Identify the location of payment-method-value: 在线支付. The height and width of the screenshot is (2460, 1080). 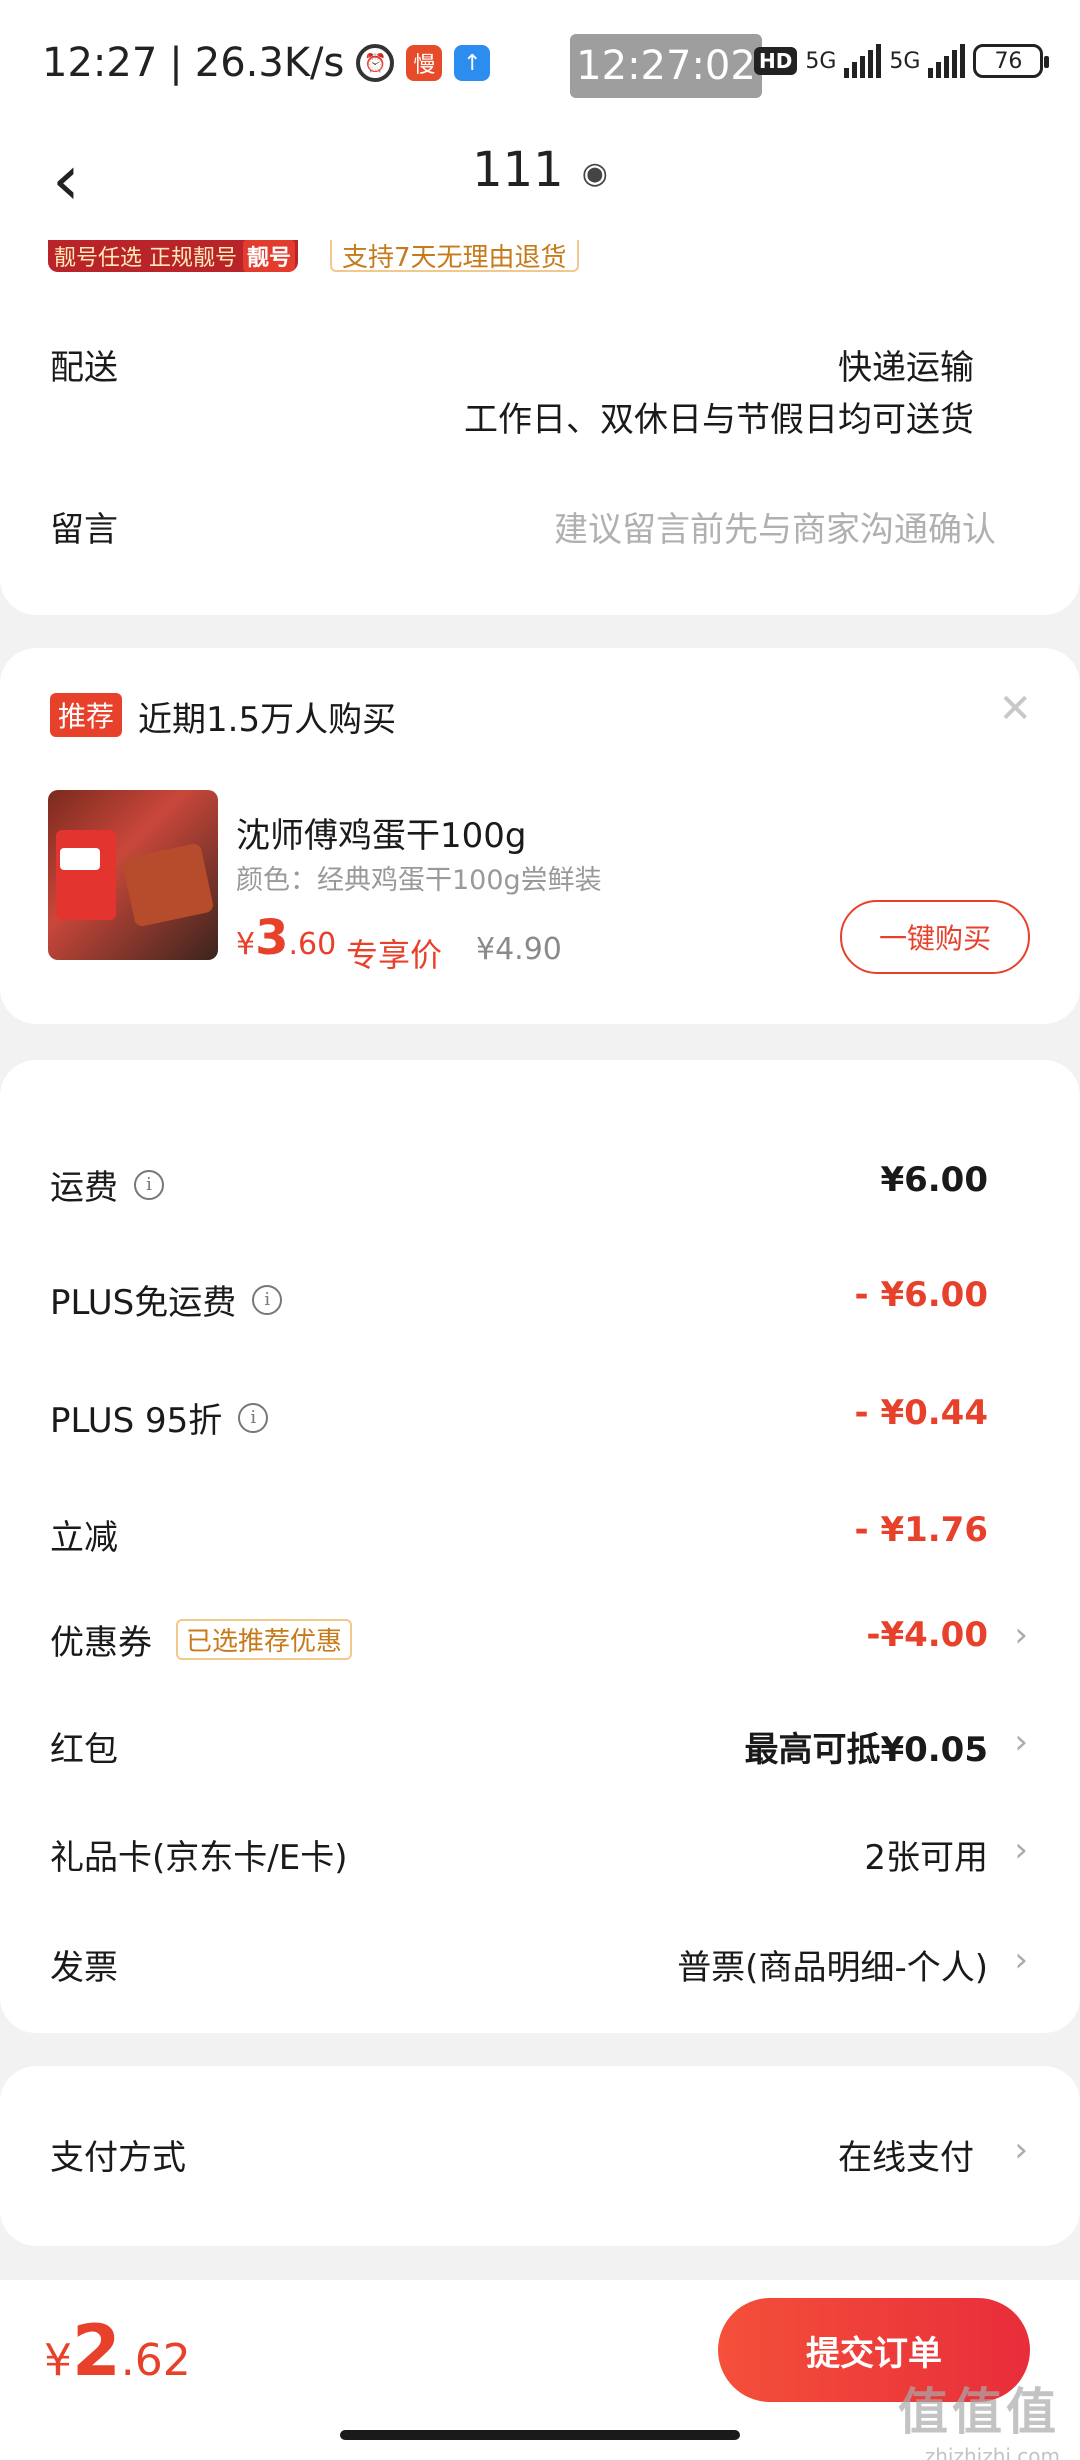
(906, 2158).